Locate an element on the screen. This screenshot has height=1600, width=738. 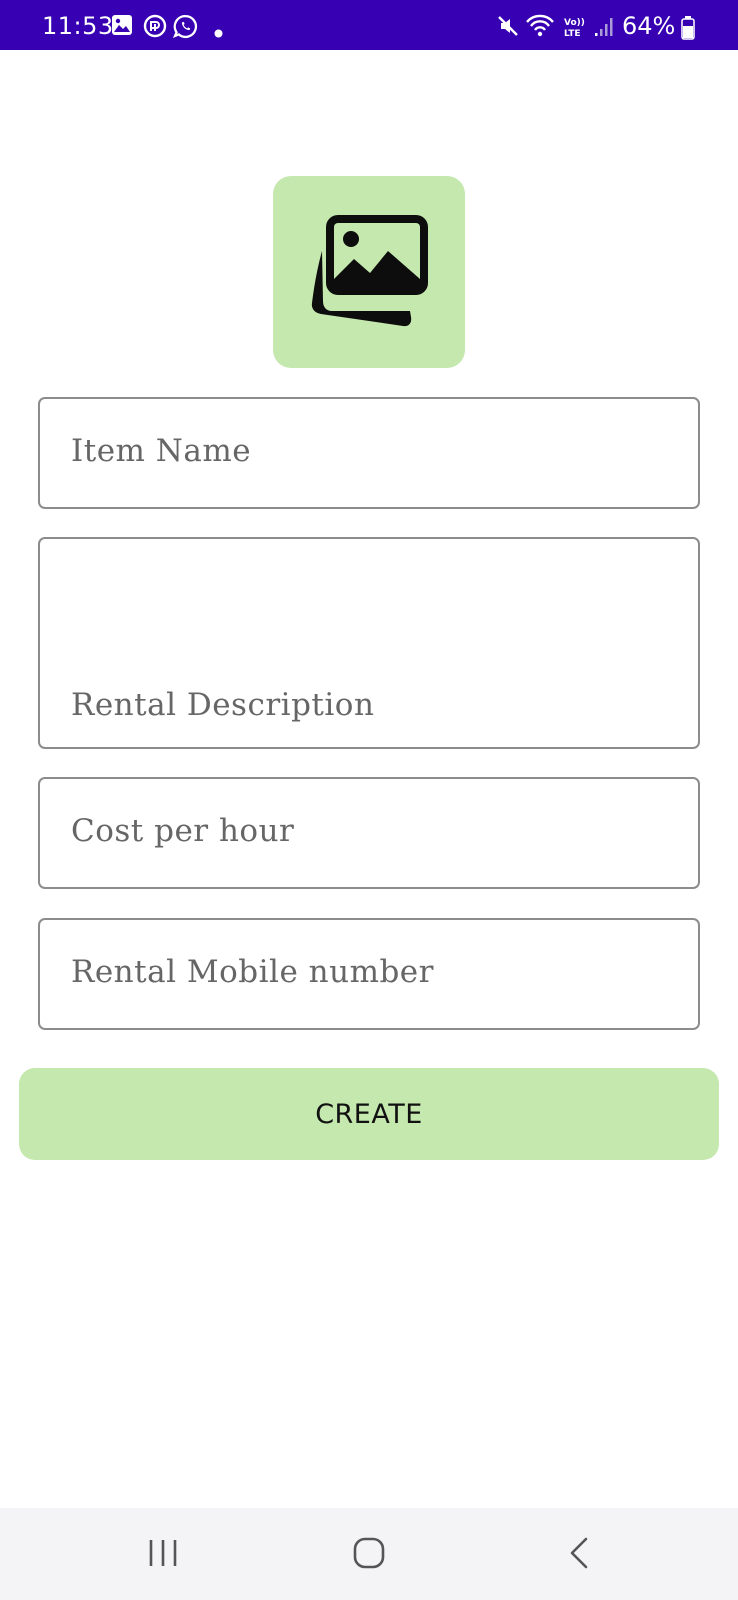
rental-description-placeholder: Rental Description is located at coordinates (223, 705).